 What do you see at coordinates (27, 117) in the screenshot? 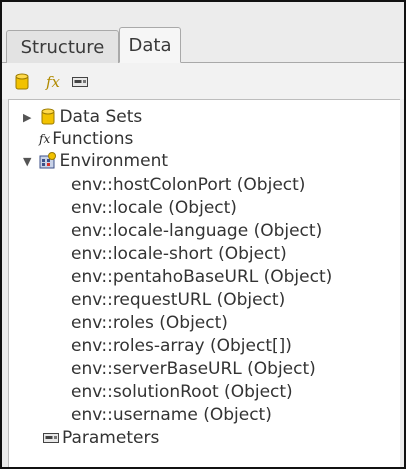
I see `collapsed-arrow-icon: ▶` at bounding box center [27, 117].